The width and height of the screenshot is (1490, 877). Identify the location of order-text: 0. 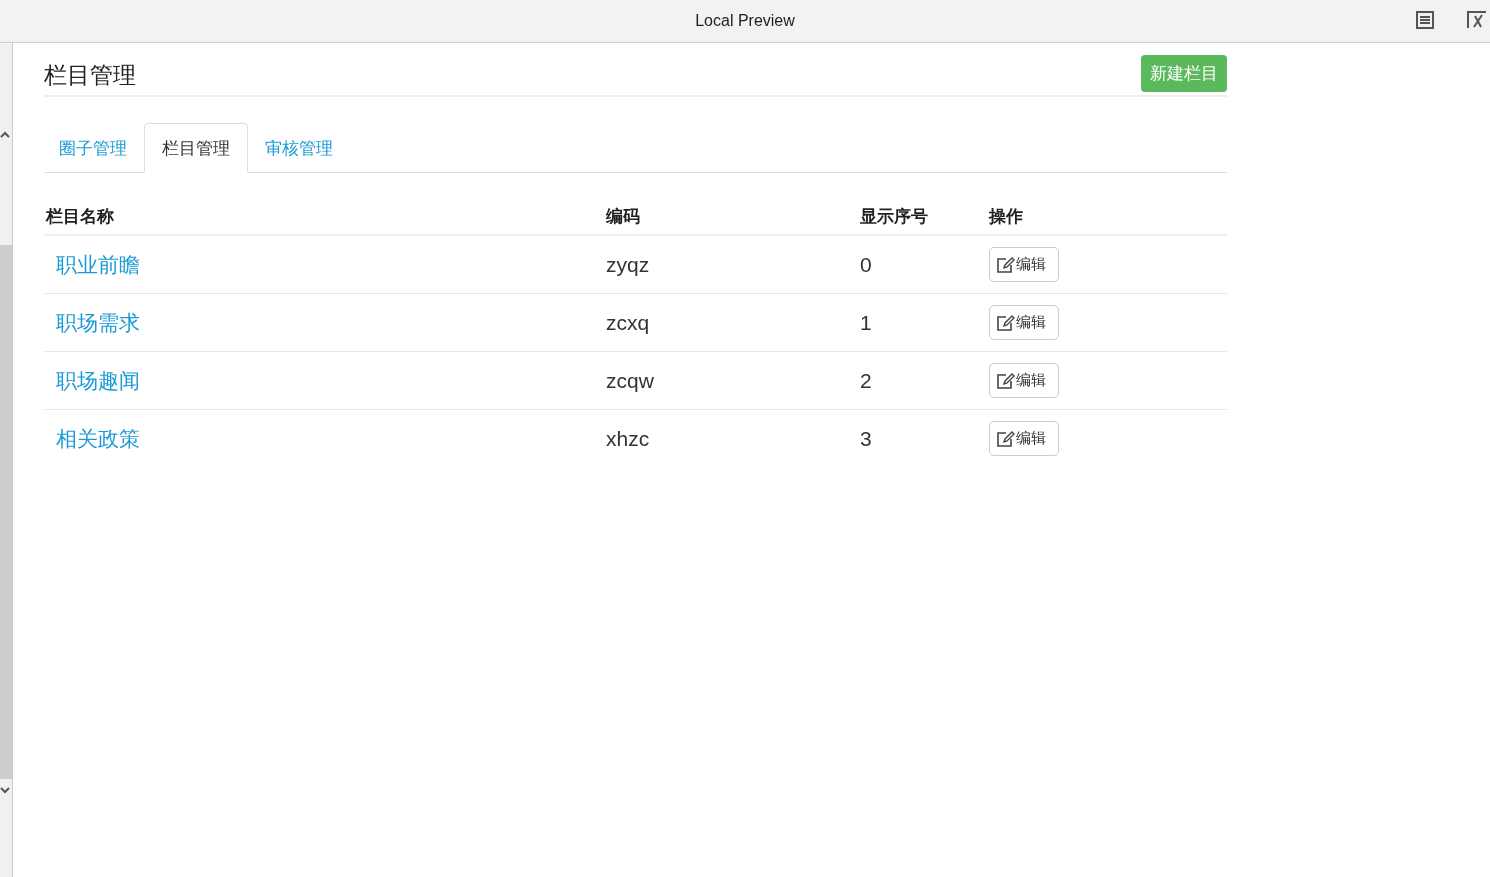
(866, 264).